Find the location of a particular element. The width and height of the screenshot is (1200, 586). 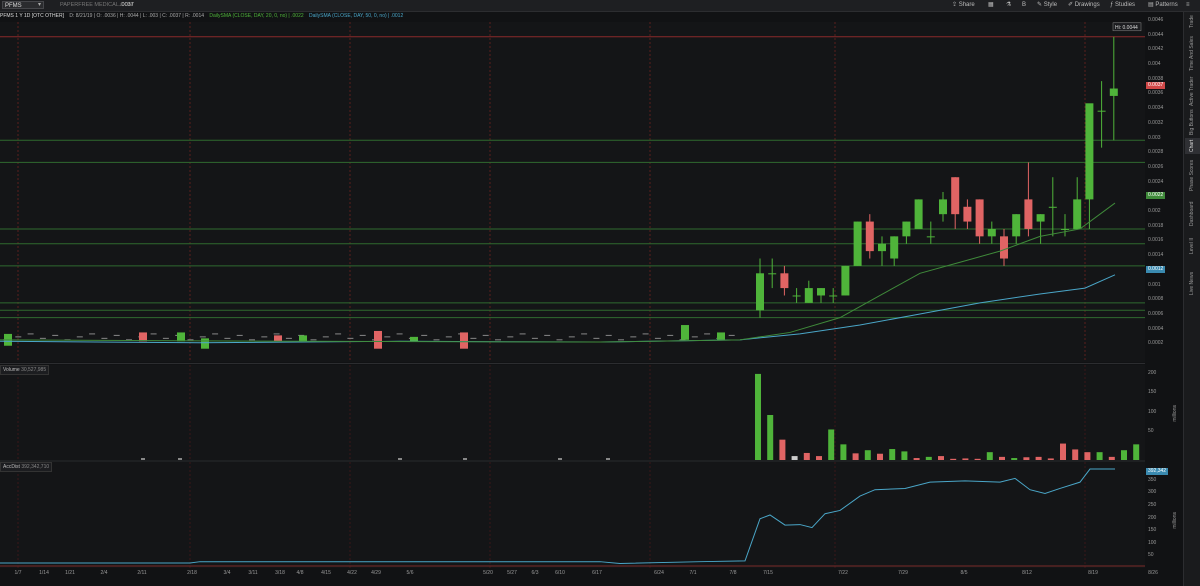

patterns-button: ▤ Patterns is located at coordinates (1163, 5).